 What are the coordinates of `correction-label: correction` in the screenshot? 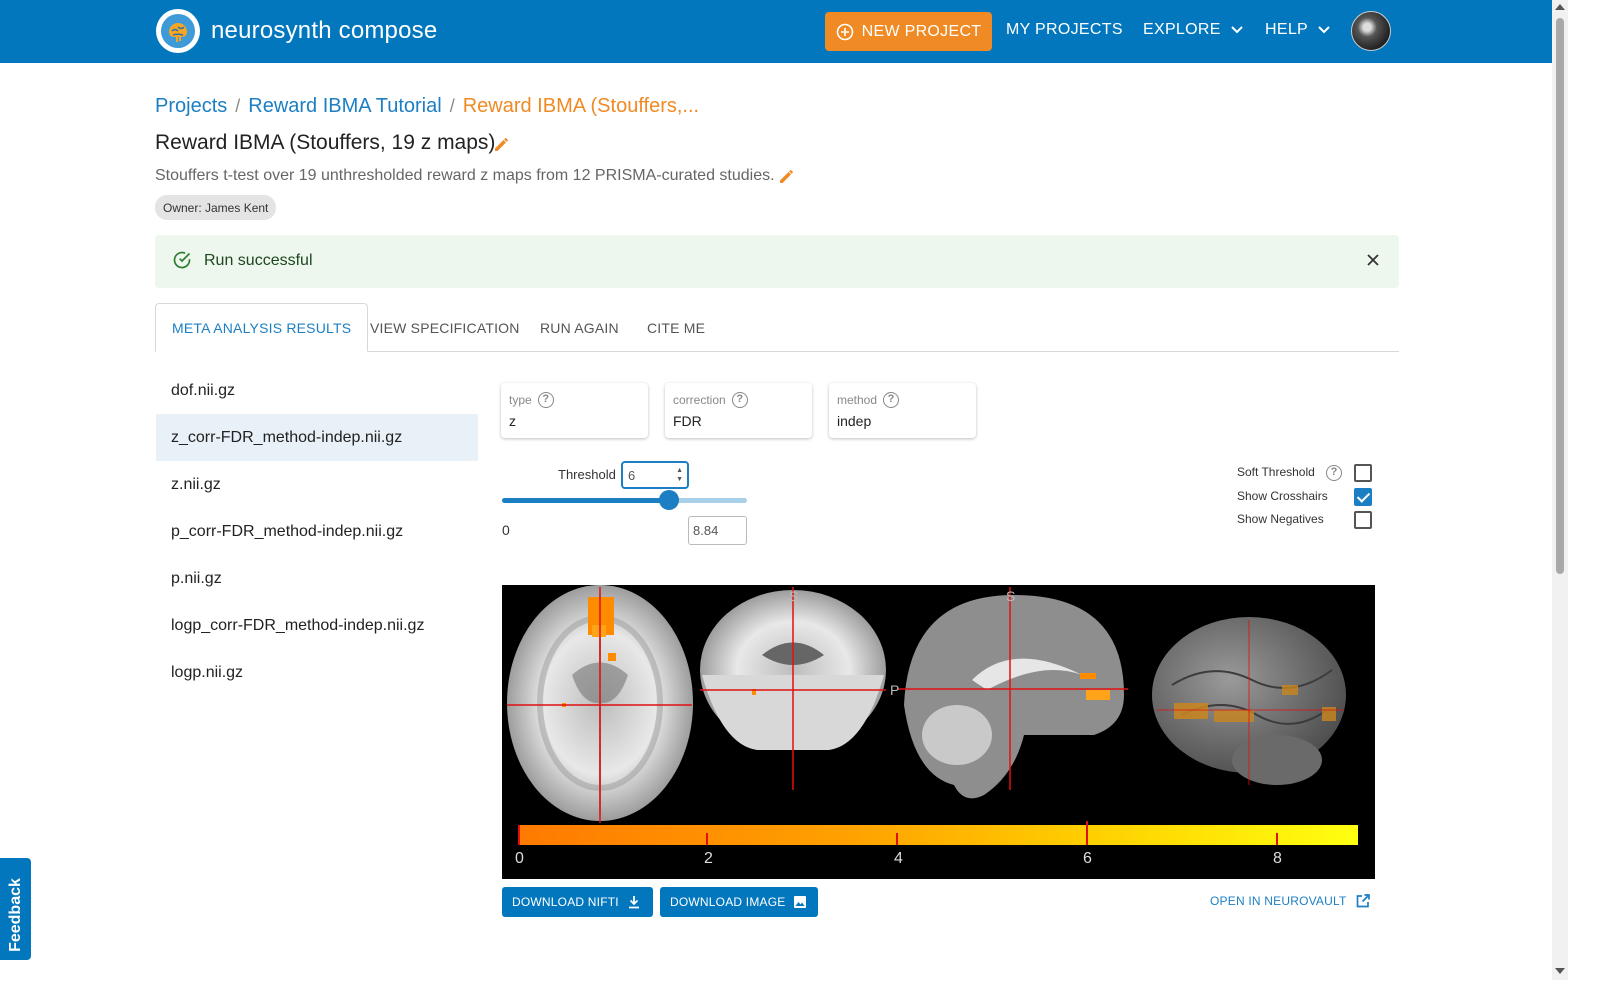 It's located at (699, 400).